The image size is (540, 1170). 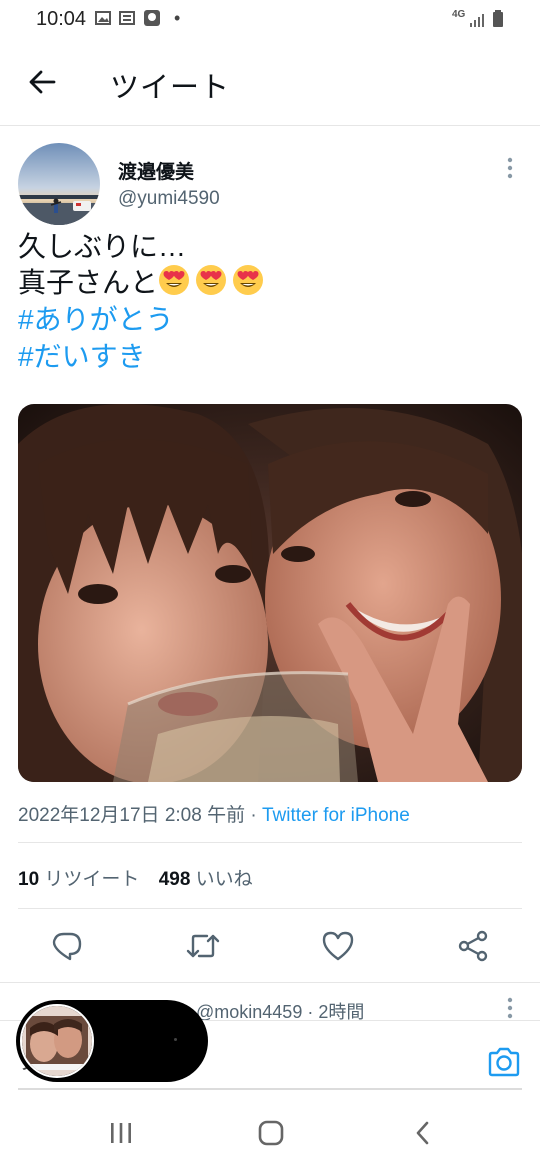 What do you see at coordinates (504, 1062) in the screenshot?
I see `camera-icon` at bounding box center [504, 1062].